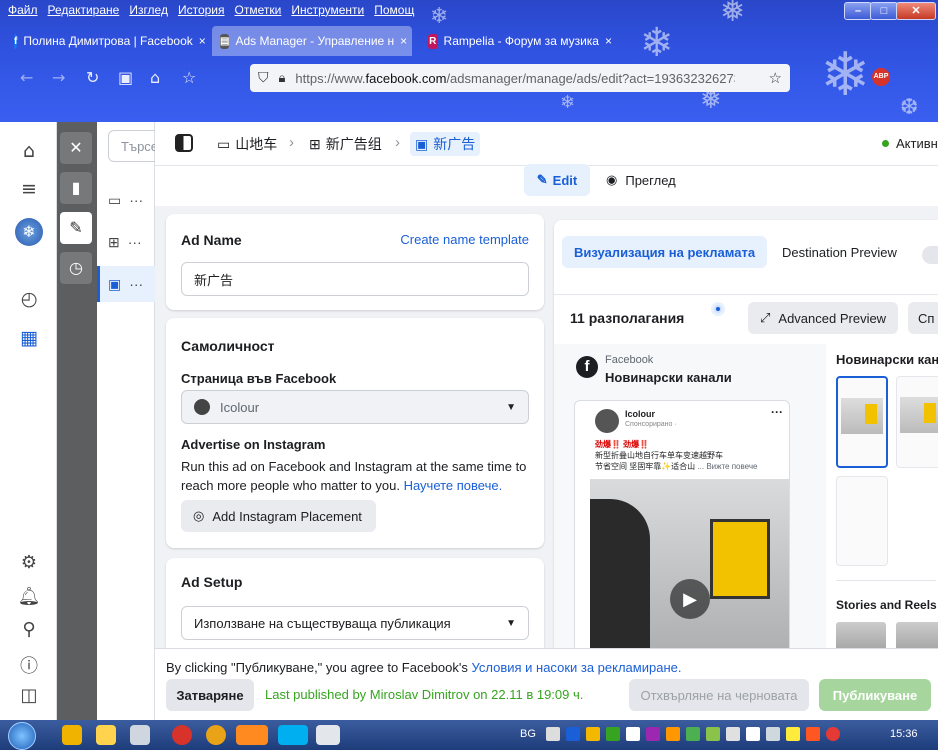 The width and height of the screenshot is (938, 750). What do you see at coordinates (210, 695) in the screenshot?
I see `close-button: Затваряне` at bounding box center [210, 695].